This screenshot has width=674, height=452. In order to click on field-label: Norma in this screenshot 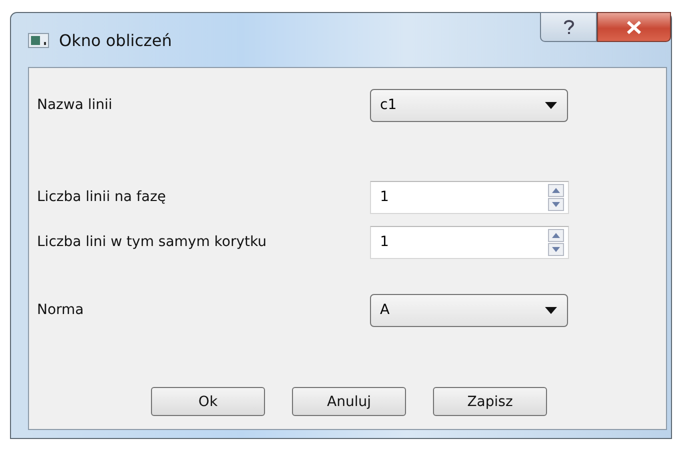, I will do `click(61, 310)`.